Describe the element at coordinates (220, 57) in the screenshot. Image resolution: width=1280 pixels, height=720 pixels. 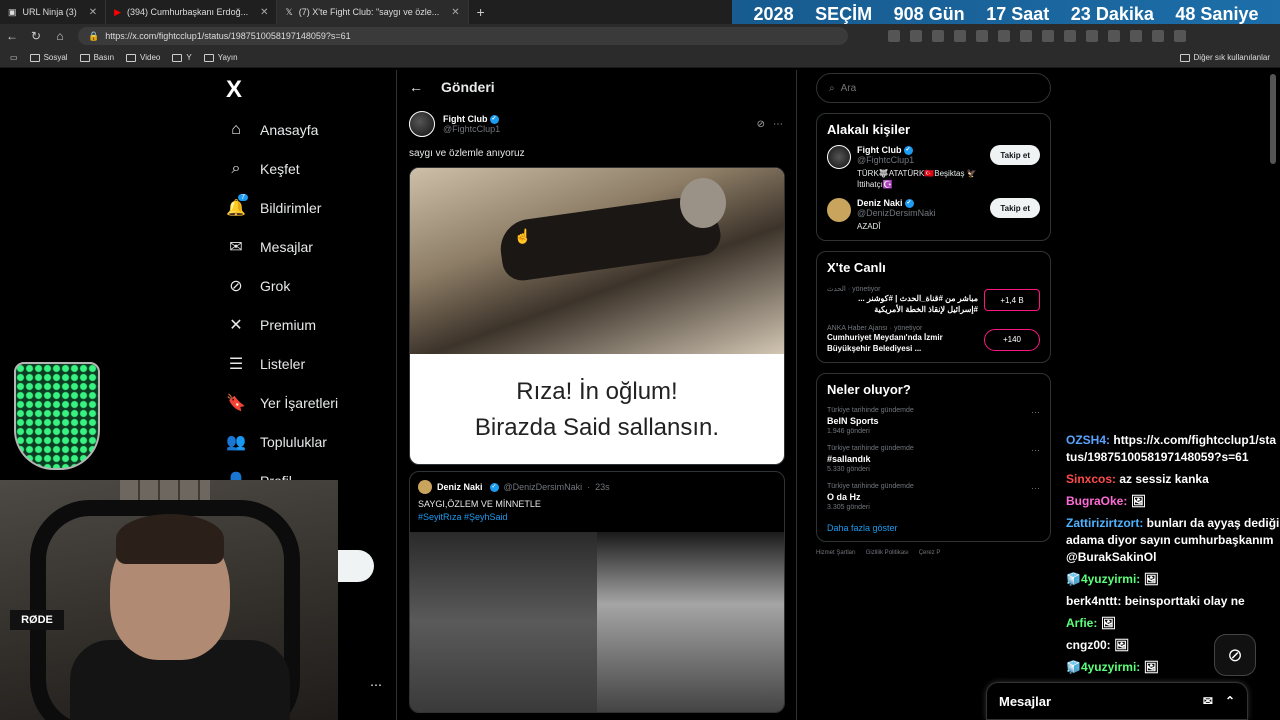
I see `bookmark-folder: Yayın` at that location.